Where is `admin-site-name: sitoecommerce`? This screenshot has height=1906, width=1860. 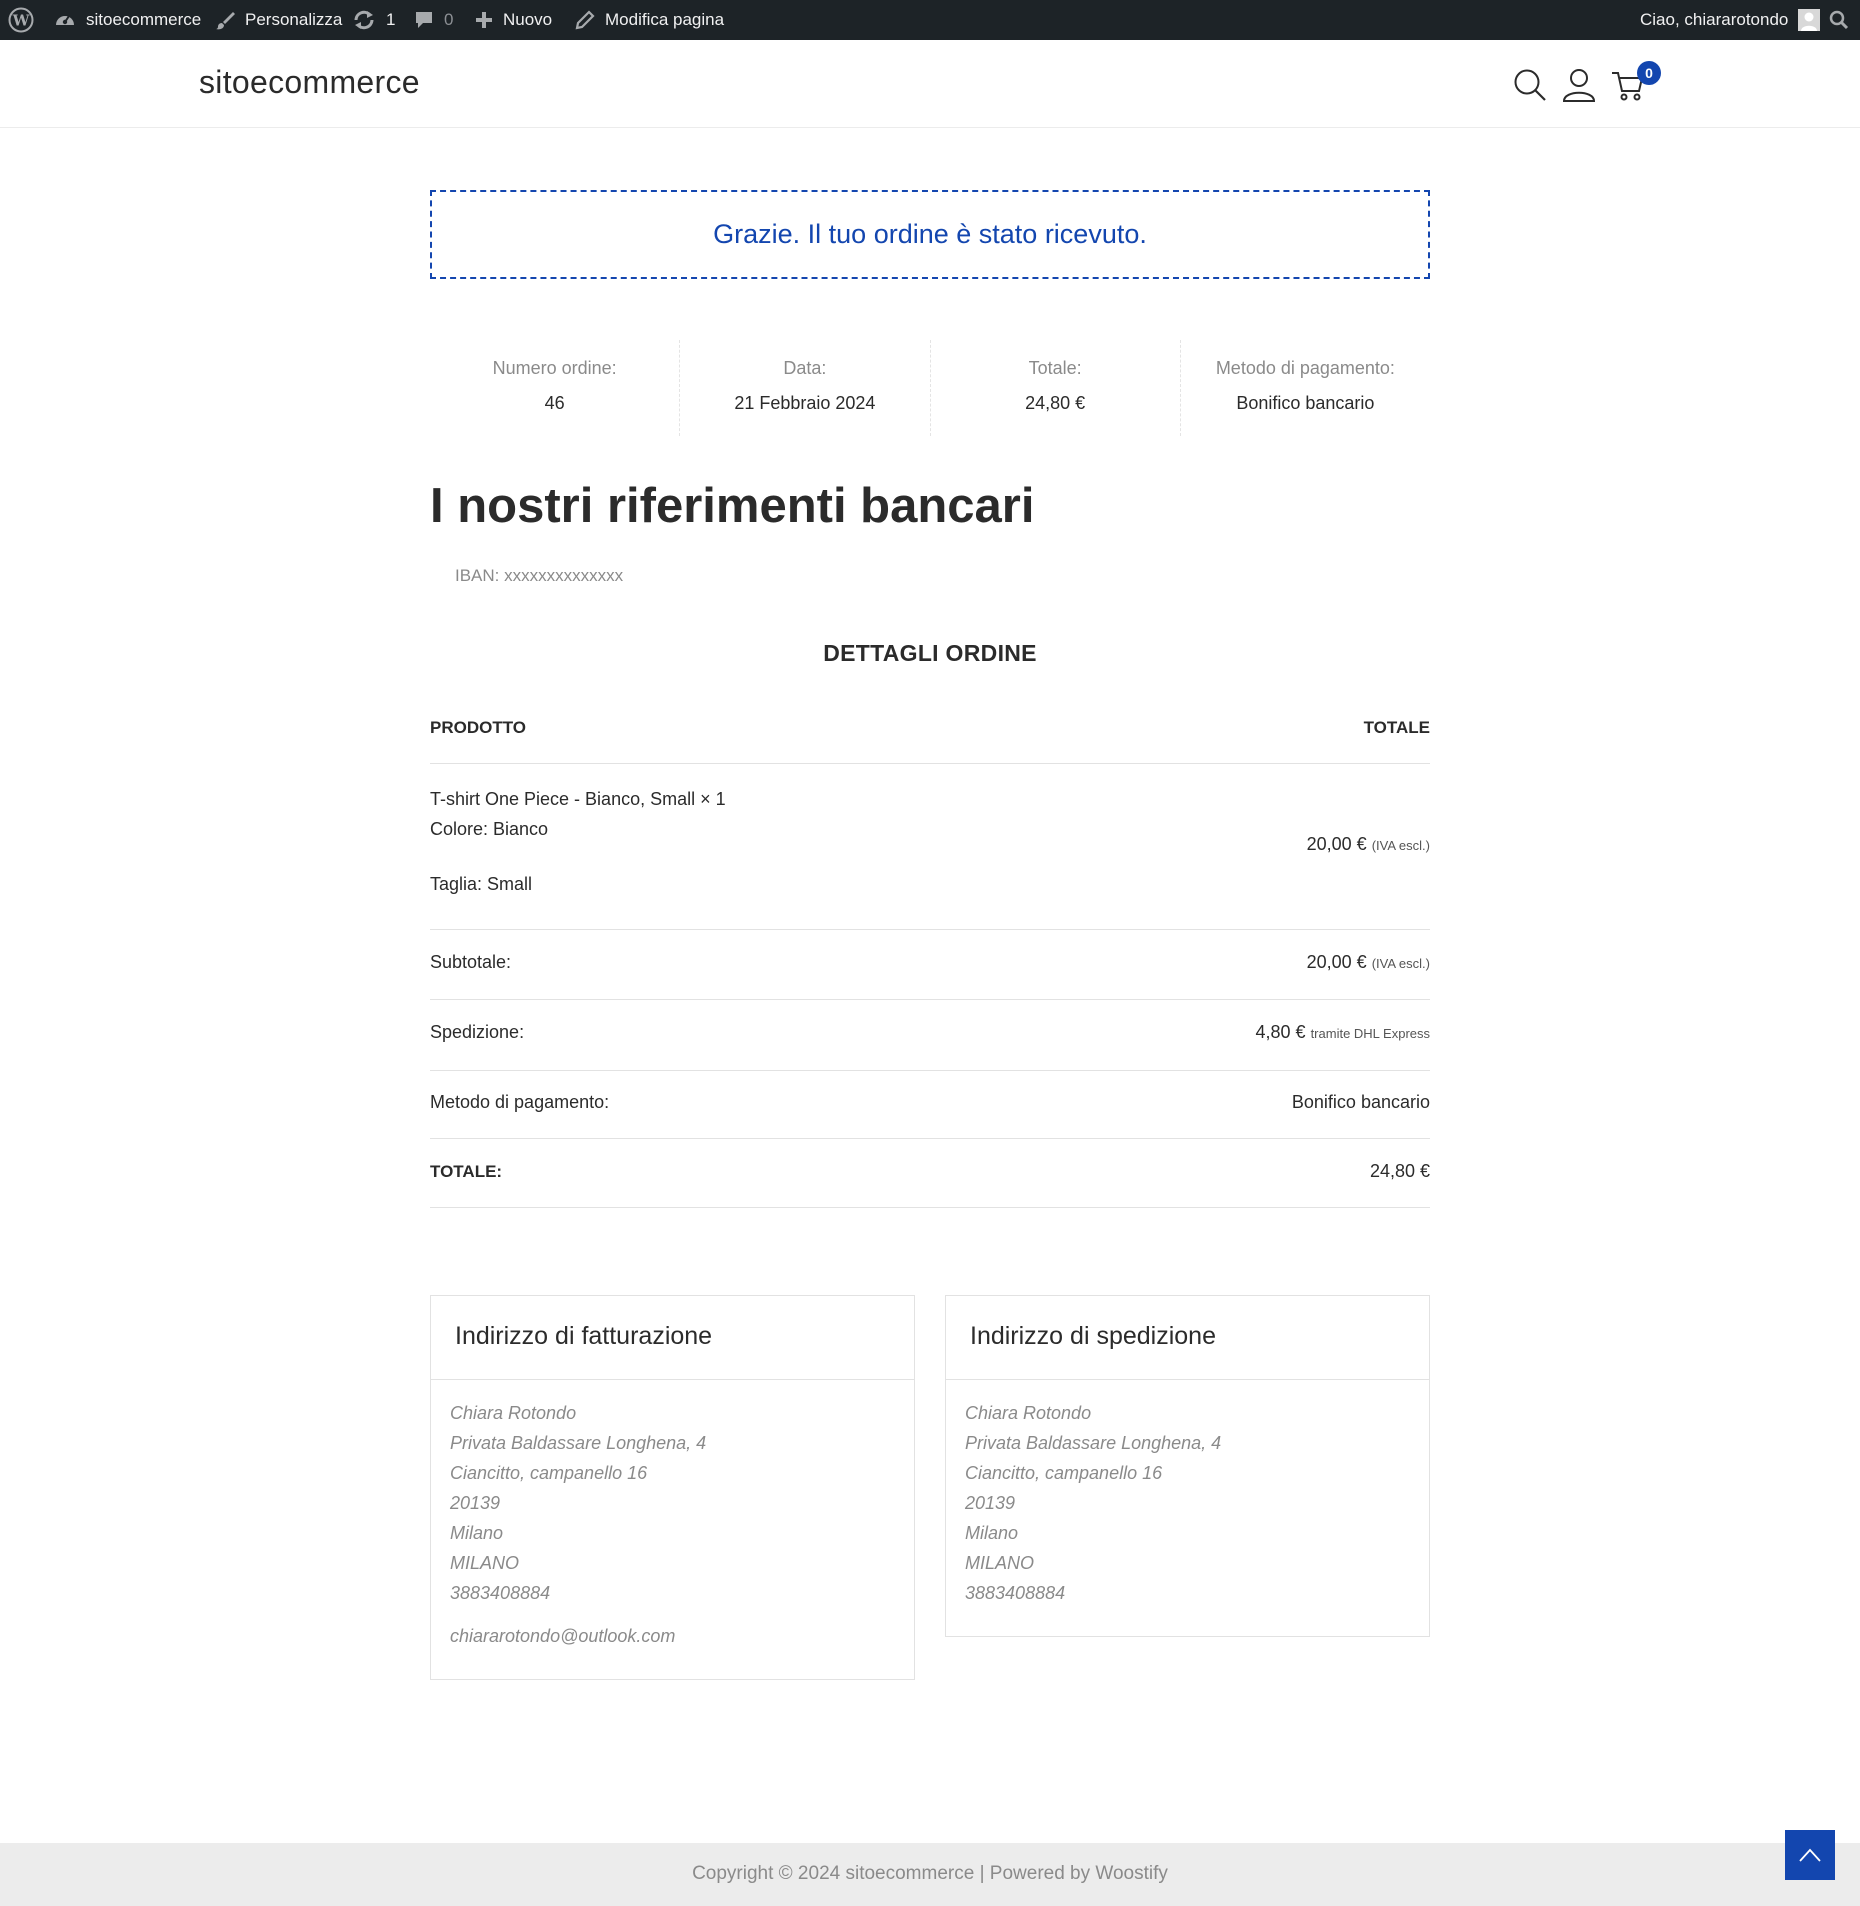 admin-site-name: sitoecommerce is located at coordinates (144, 19).